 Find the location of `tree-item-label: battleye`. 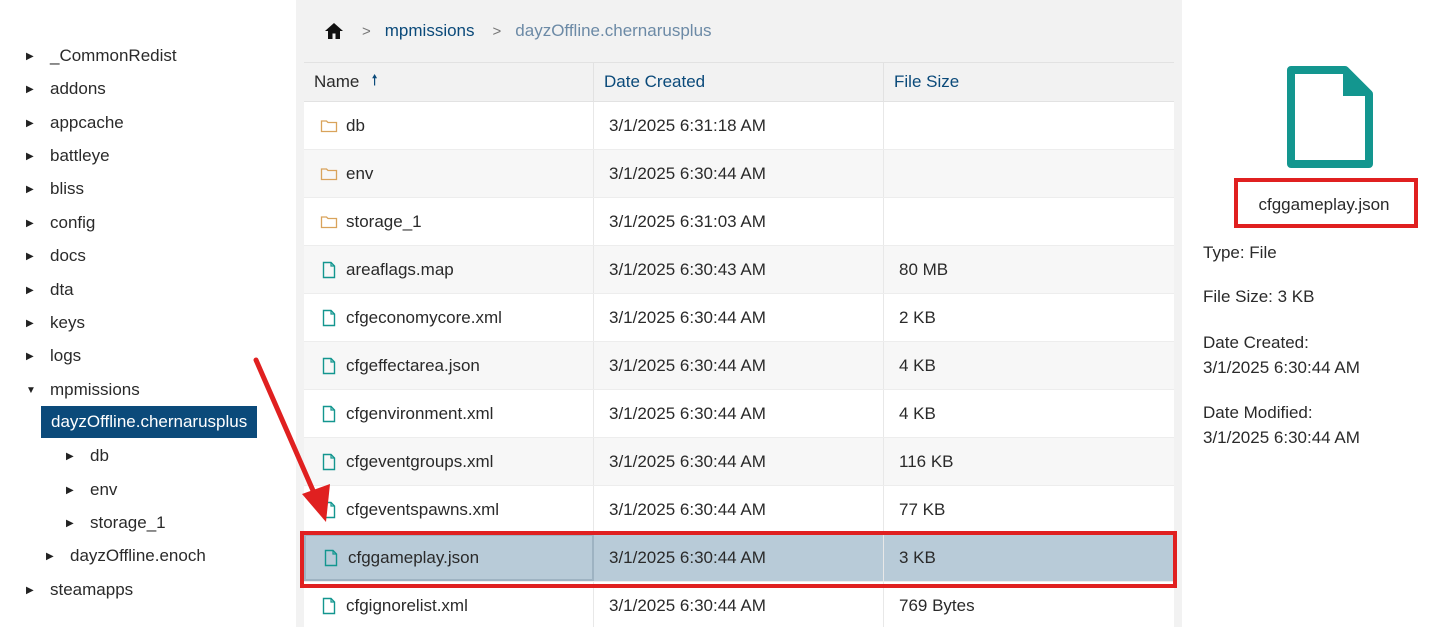

tree-item-label: battleye is located at coordinates (80, 155).